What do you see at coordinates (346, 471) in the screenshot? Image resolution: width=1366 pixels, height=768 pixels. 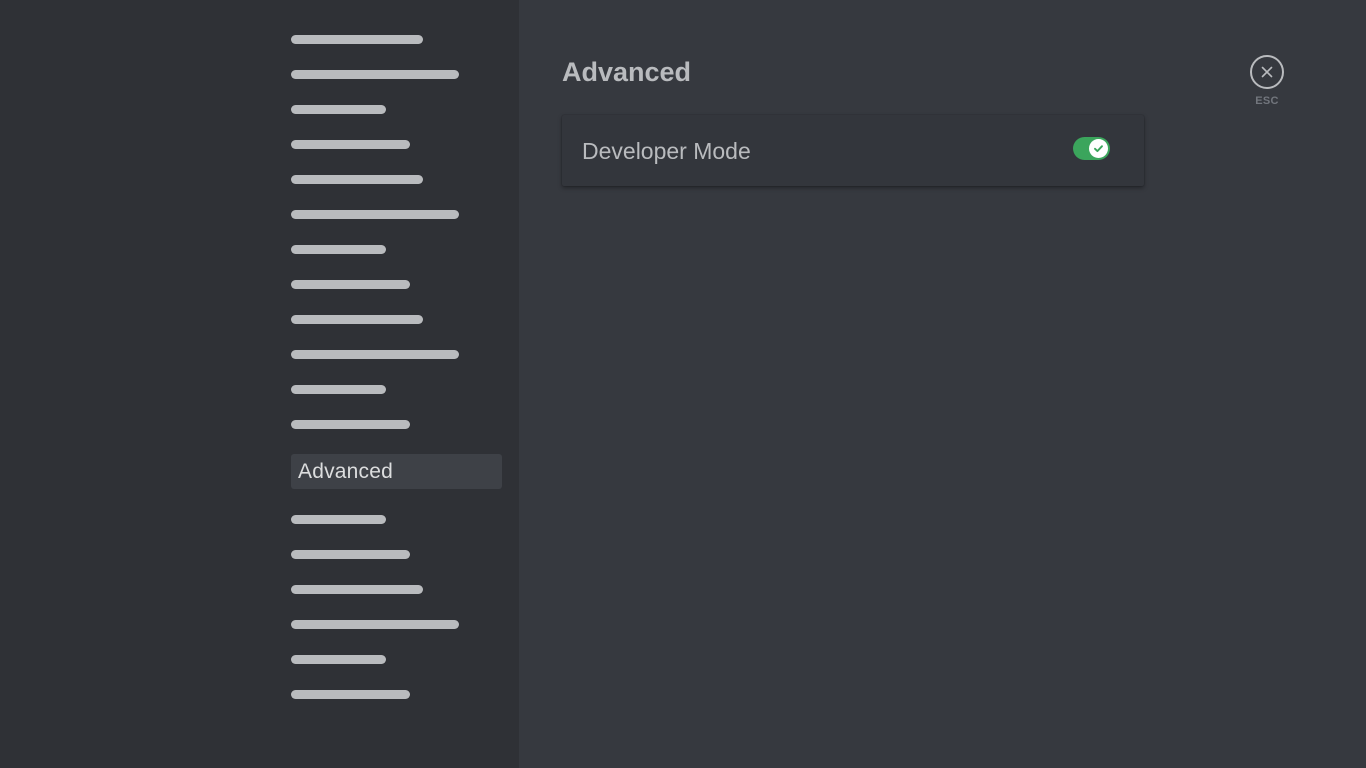 I see `sidebar-item-label: Advanced` at bounding box center [346, 471].